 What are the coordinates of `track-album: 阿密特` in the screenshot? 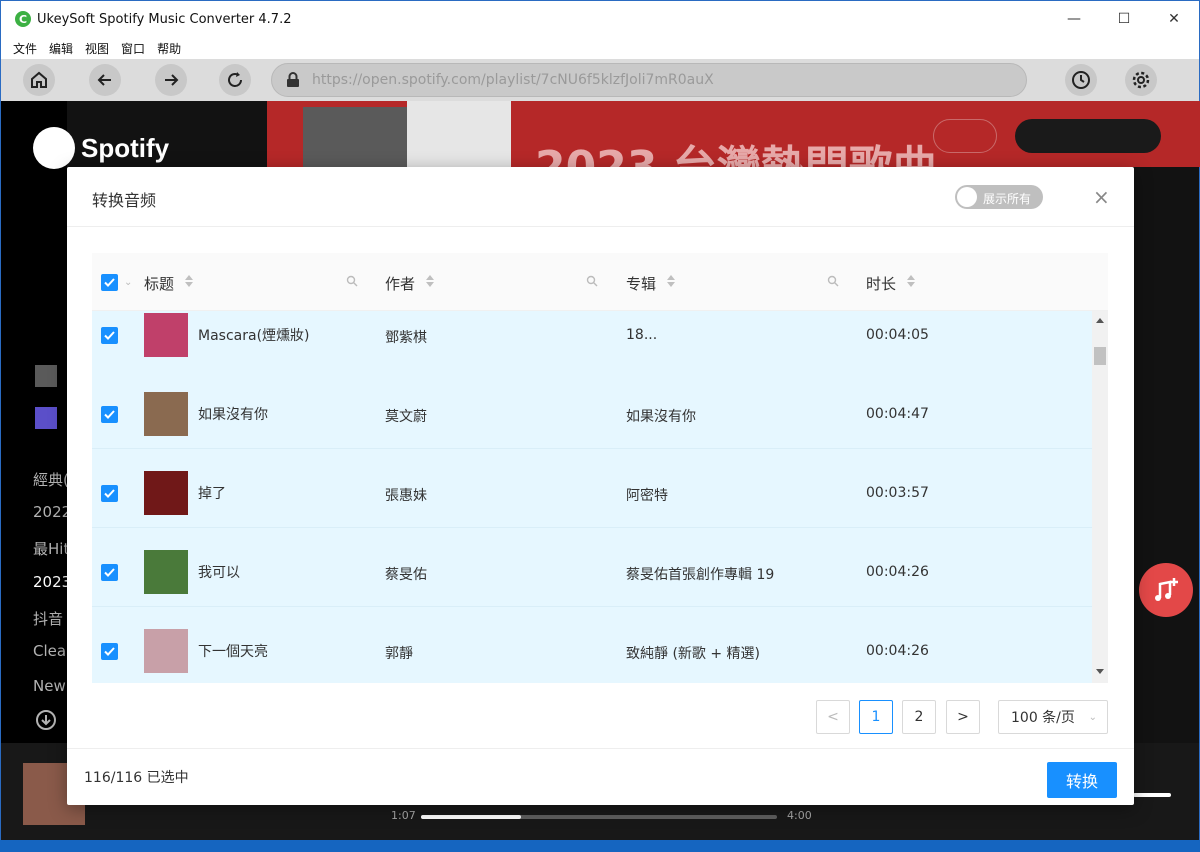 It's located at (647, 496).